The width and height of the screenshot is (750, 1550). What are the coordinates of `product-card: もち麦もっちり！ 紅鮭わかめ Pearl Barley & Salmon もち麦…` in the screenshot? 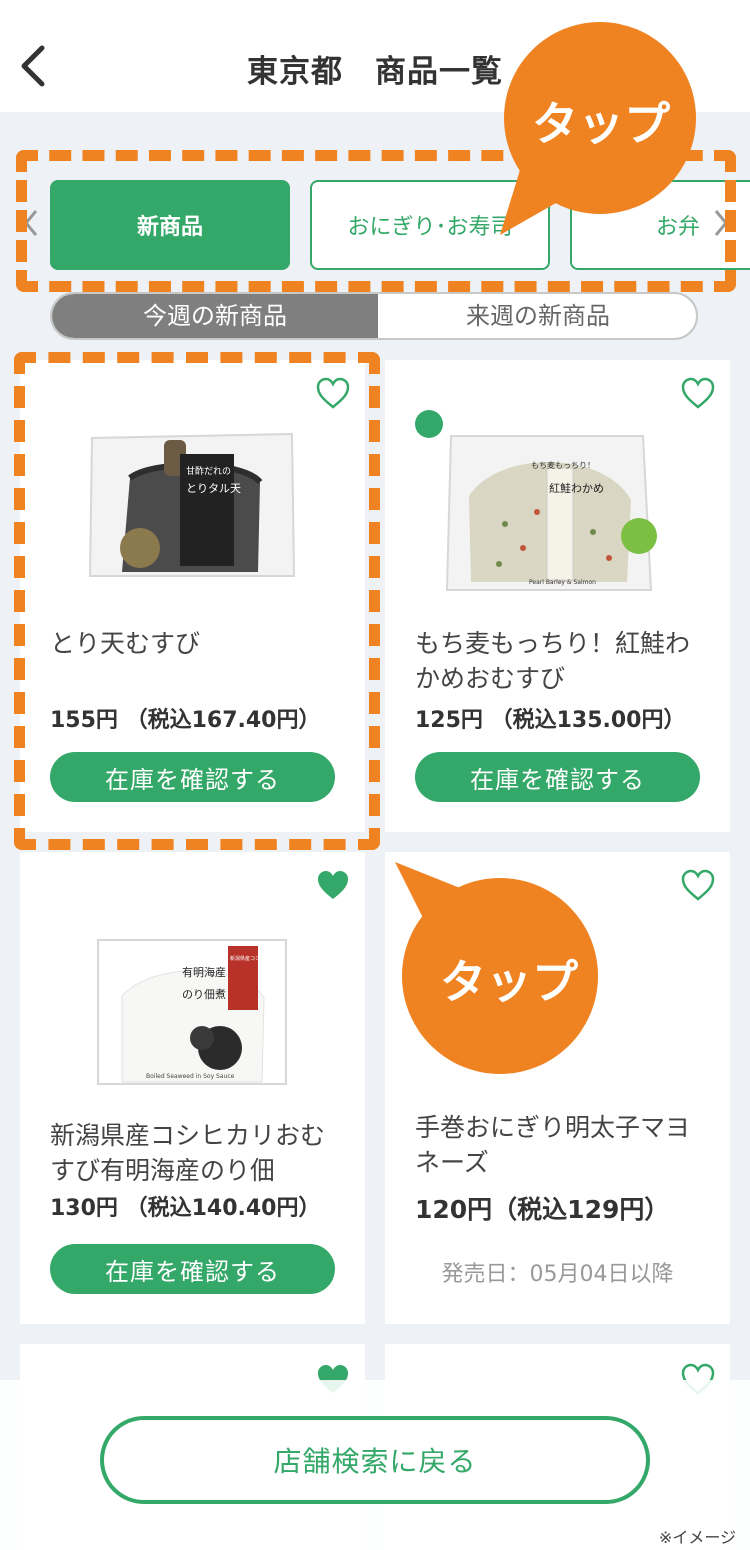 It's located at (557, 596).